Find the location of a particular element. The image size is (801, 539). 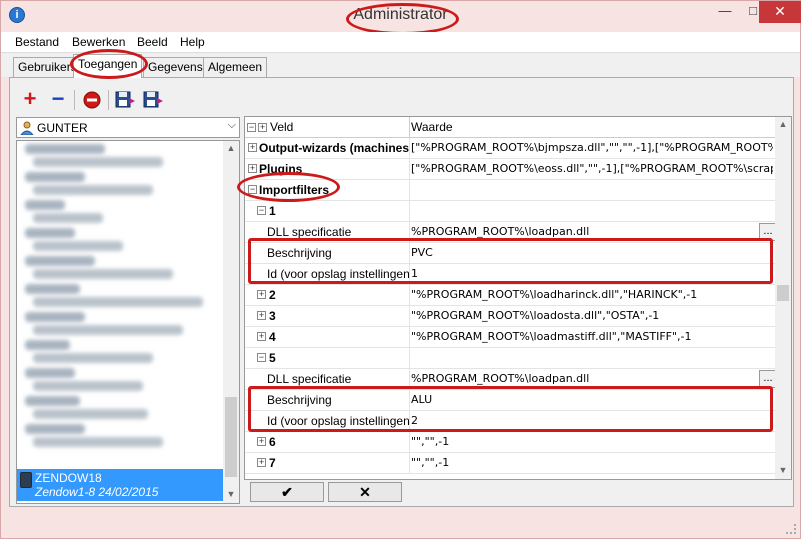

column-header-waarde: Waarde is located at coordinates (432, 127).